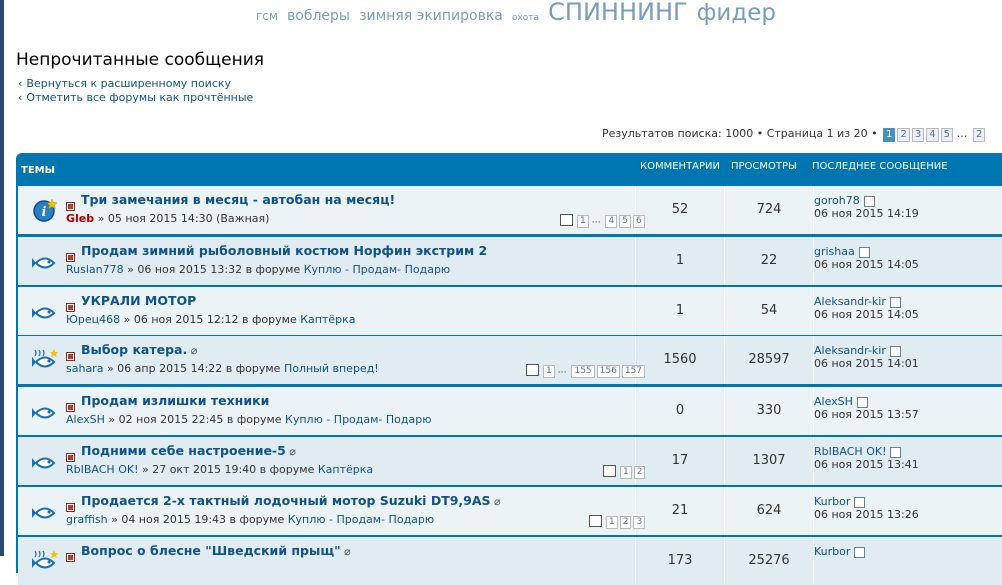 This screenshot has height=585, width=1002. I want to click on author-link: graffish, so click(87, 519).